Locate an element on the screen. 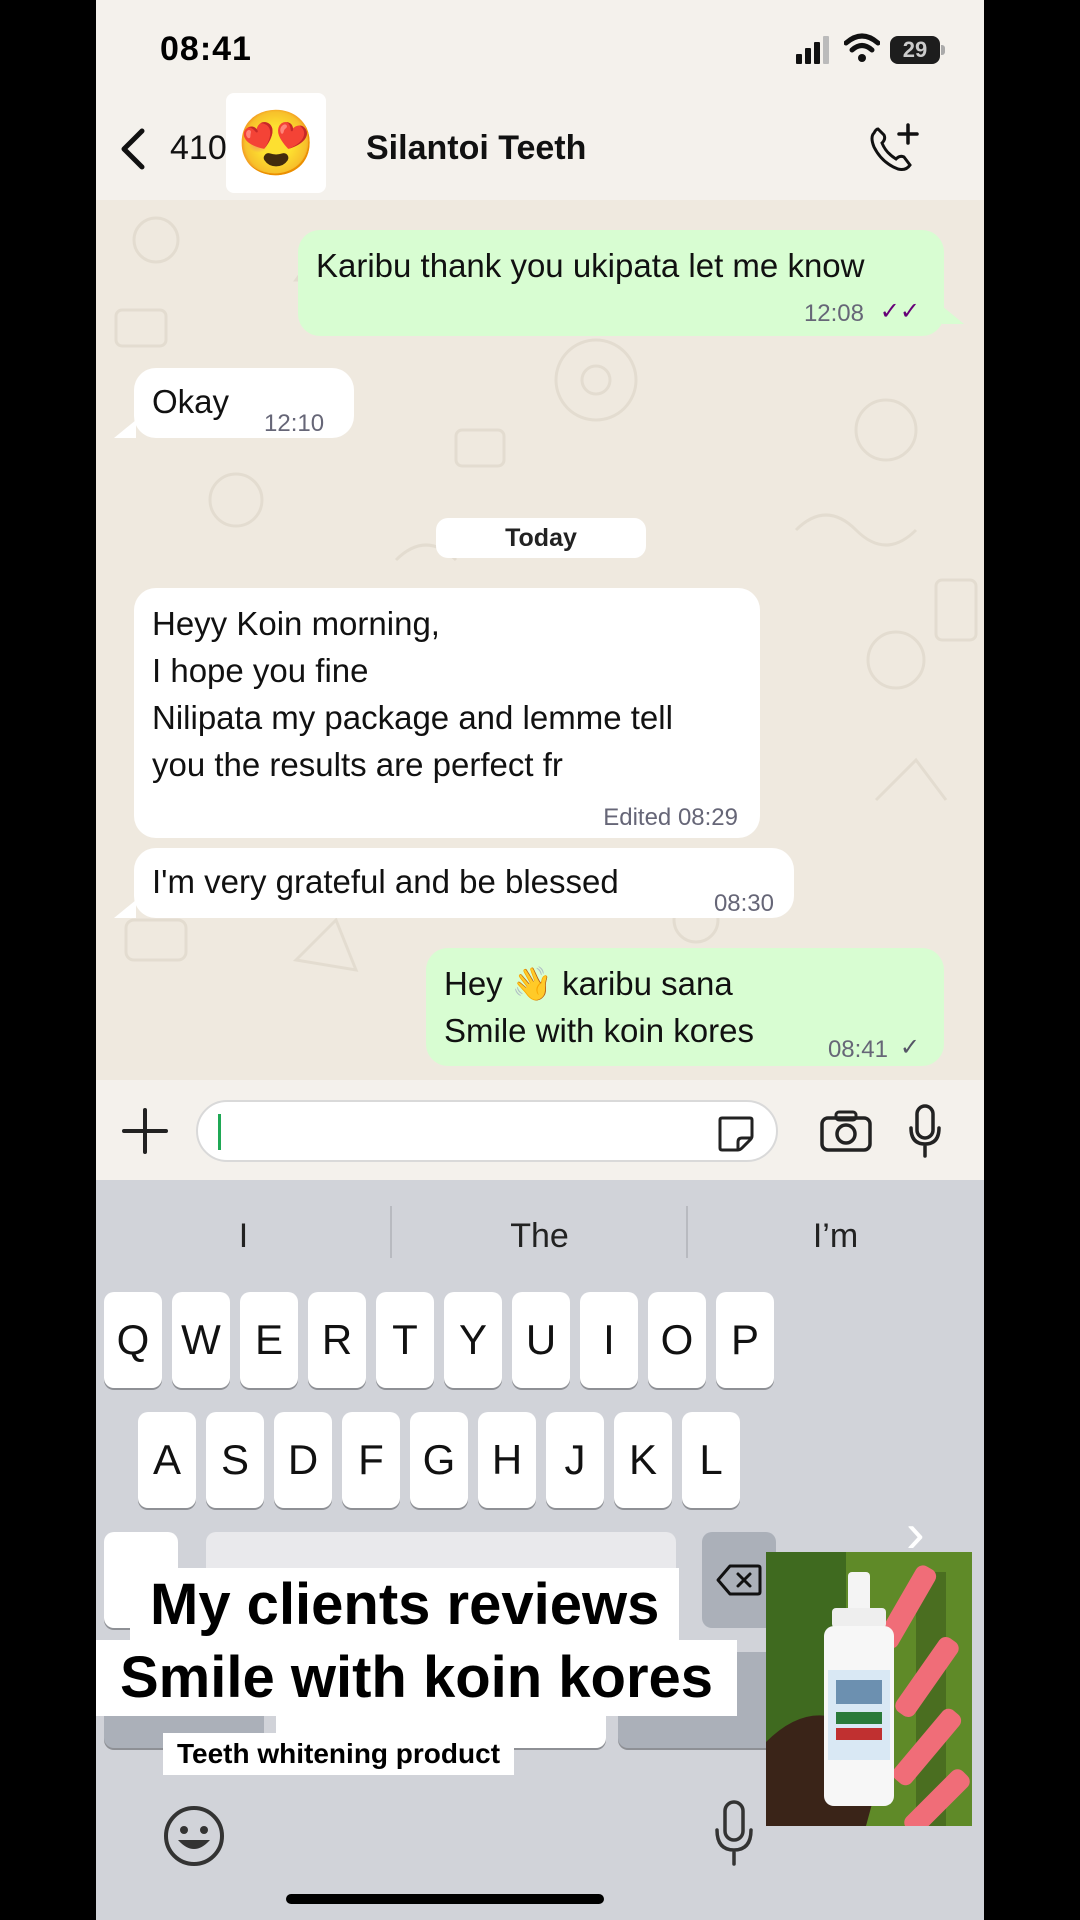 The image size is (1080, 1920). message-time: 08:41 is located at coordinates (857, 1049).